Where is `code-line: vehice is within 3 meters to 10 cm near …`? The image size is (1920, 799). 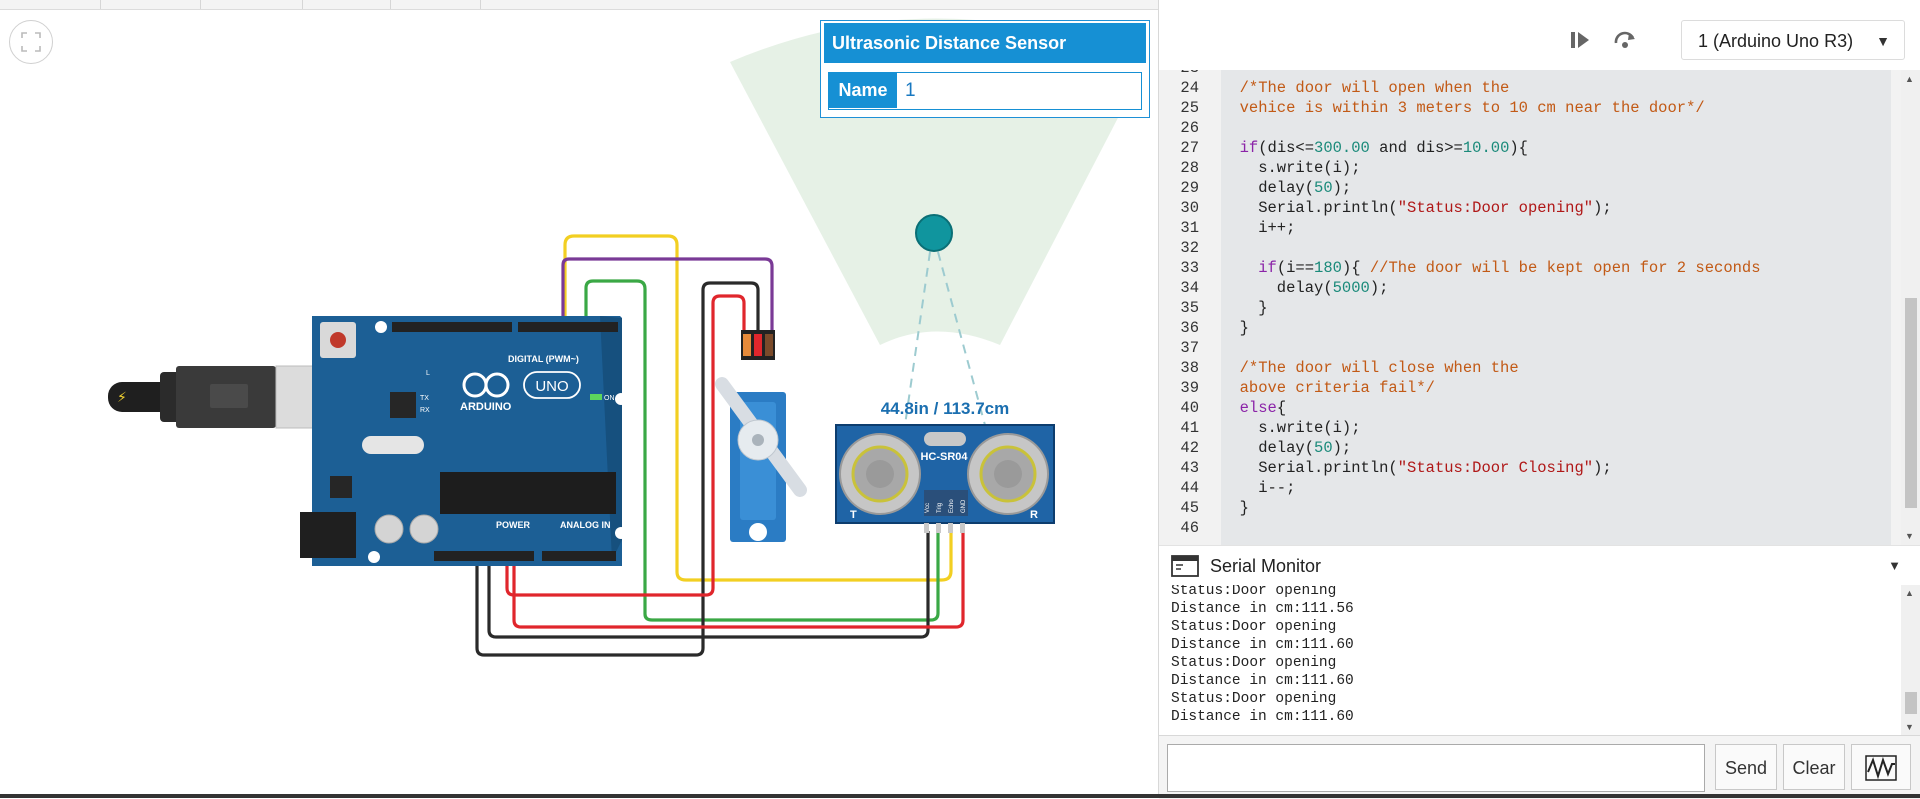 code-line: vehice is within 3 meters to 10 cm near … is located at coordinates (1463, 108).